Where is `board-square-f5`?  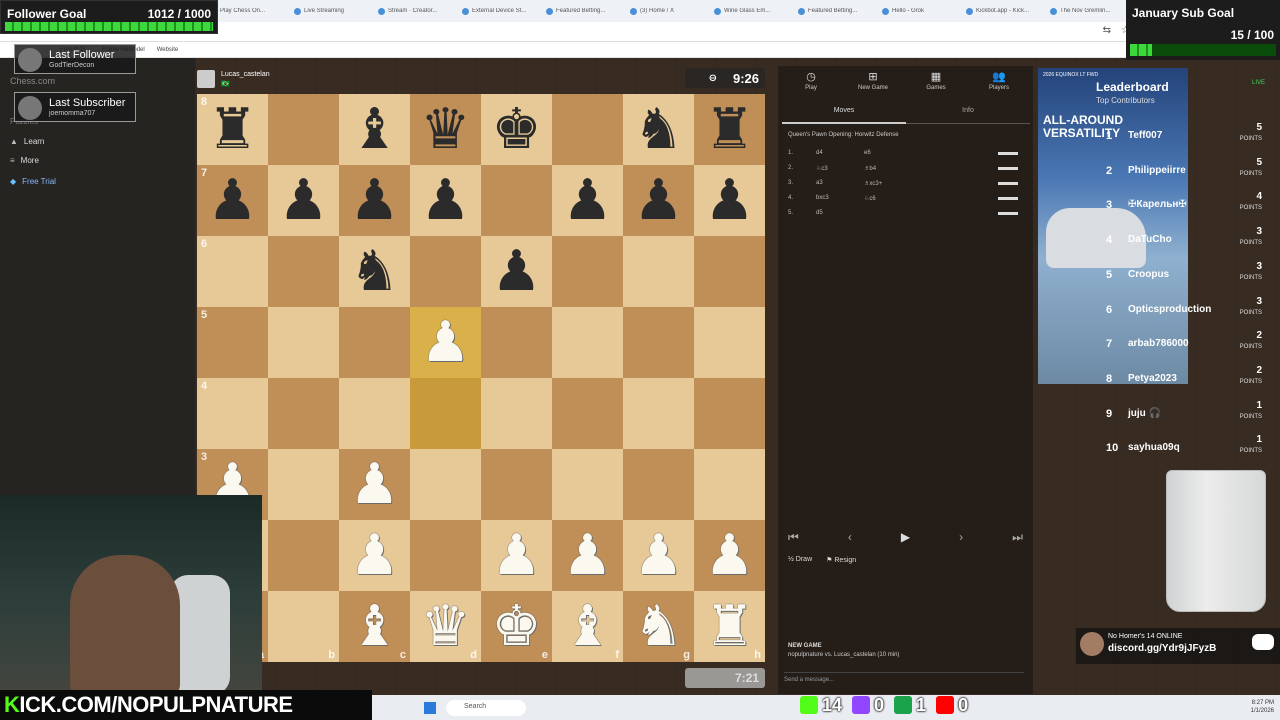 board-square-f5 is located at coordinates (587, 342).